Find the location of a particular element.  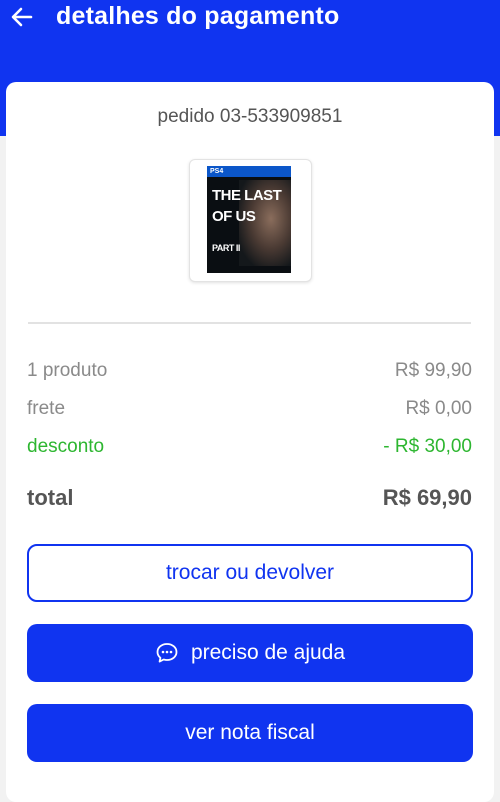

platform-band: PS4 is located at coordinates (249, 171).